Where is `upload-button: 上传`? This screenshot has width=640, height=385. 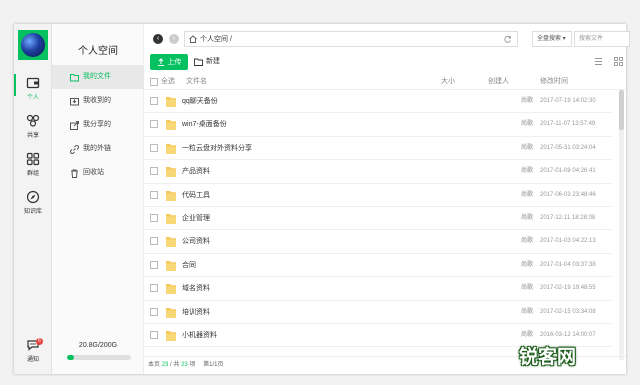
upload-button: 上传 is located at coordinates (169, 62).